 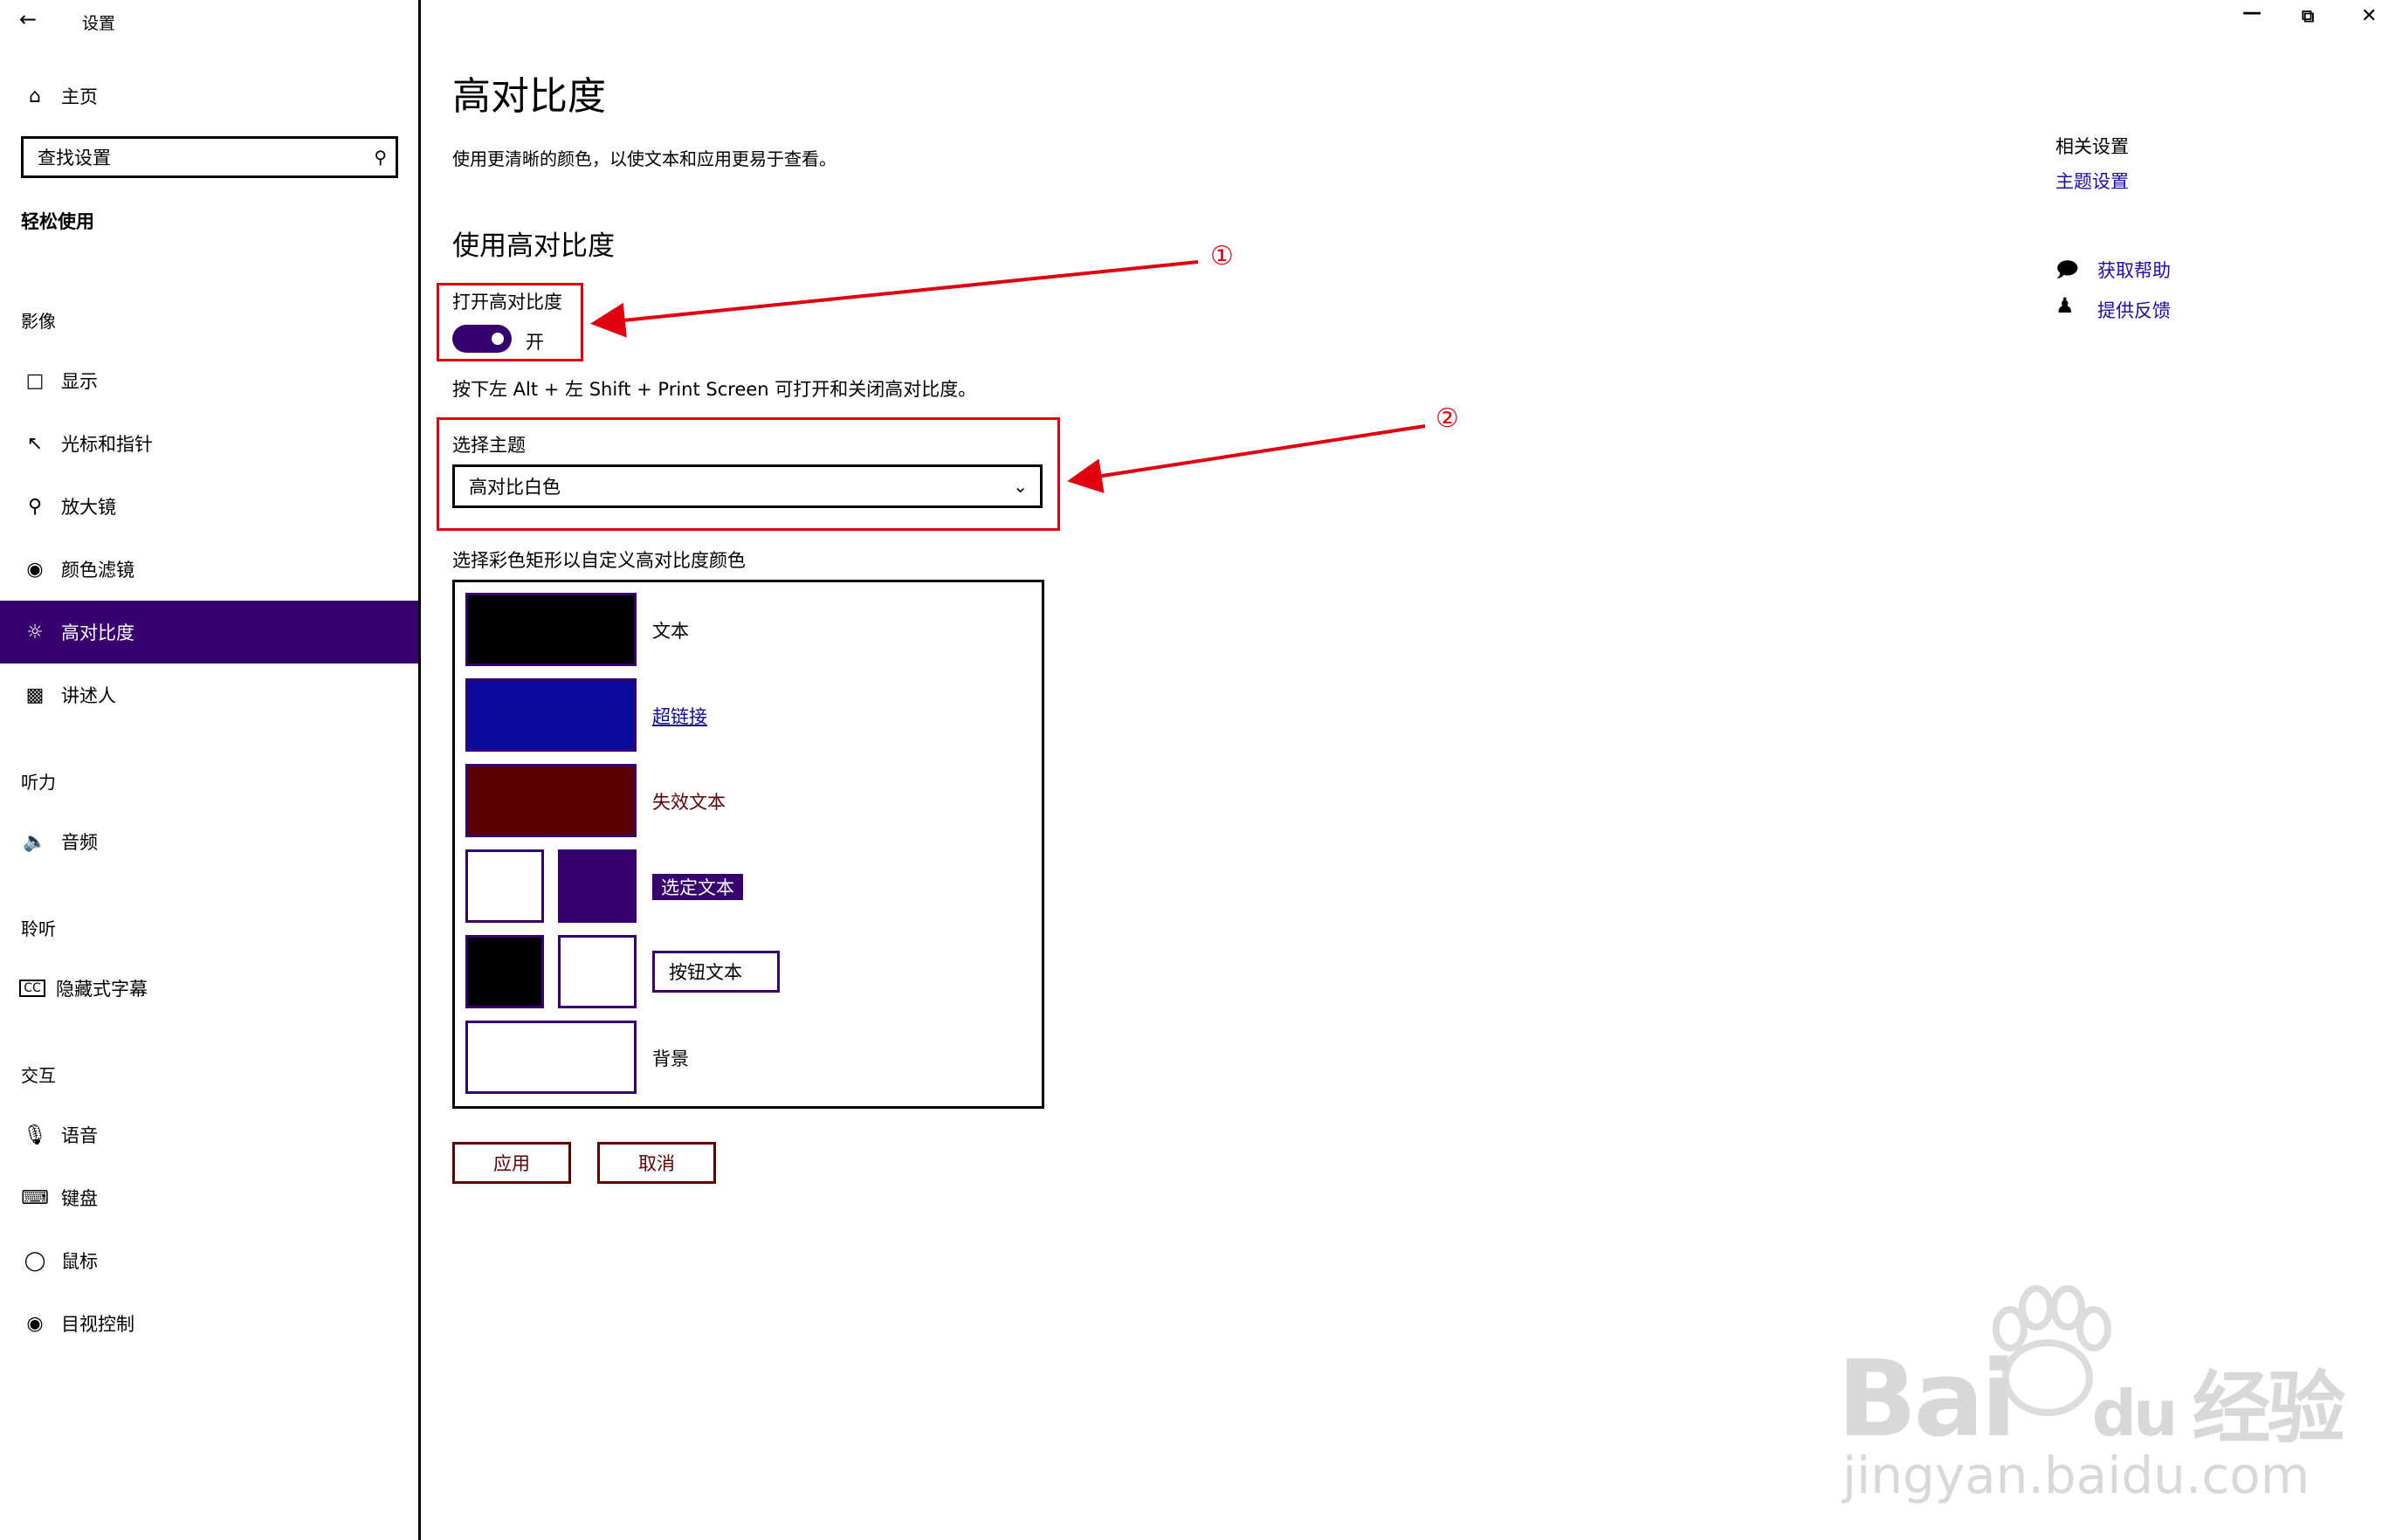 I want to click on annotation-marker-2: ②, so click(x=1447, y=418).